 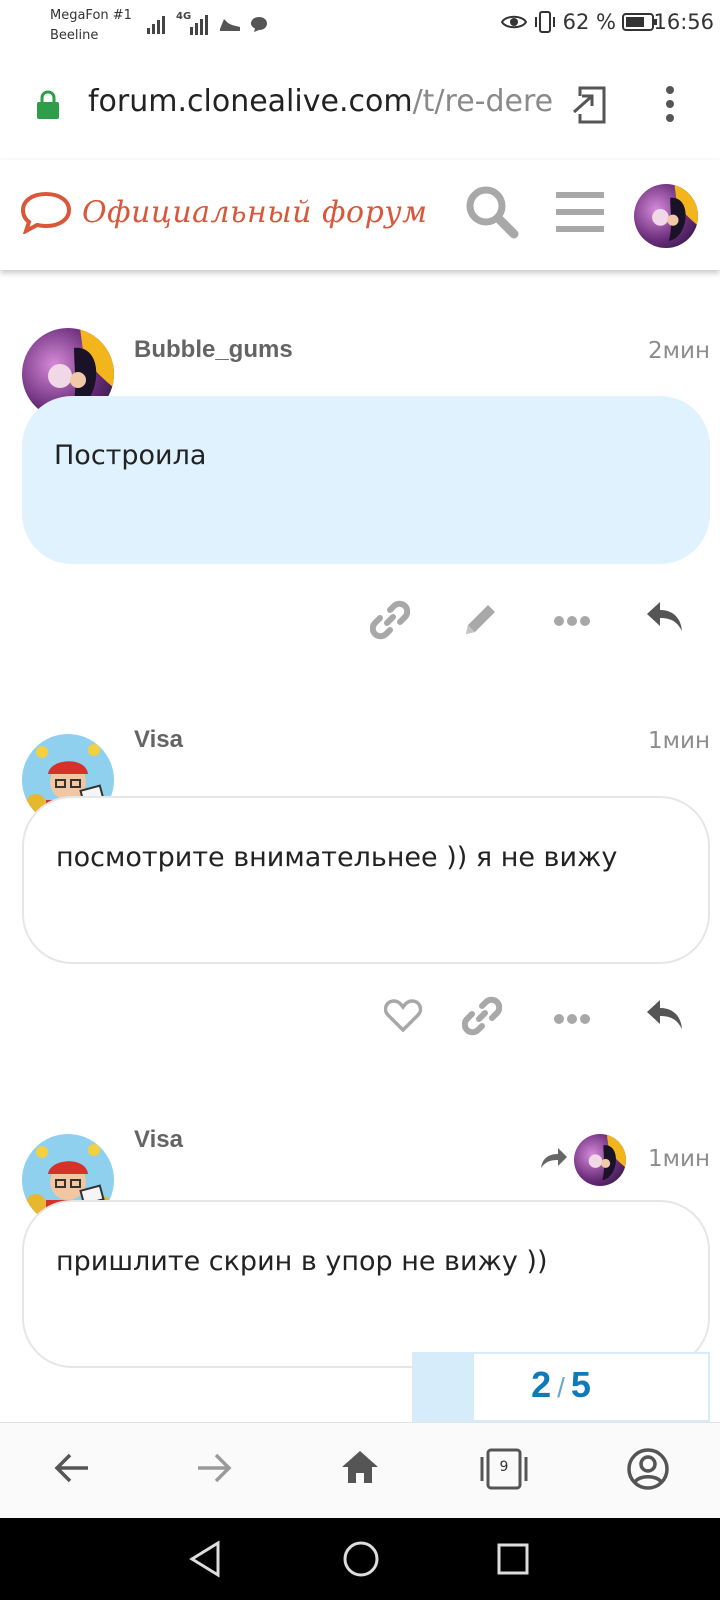 I want to click on forward-arrow-icon, so click(x=214, y=1468).